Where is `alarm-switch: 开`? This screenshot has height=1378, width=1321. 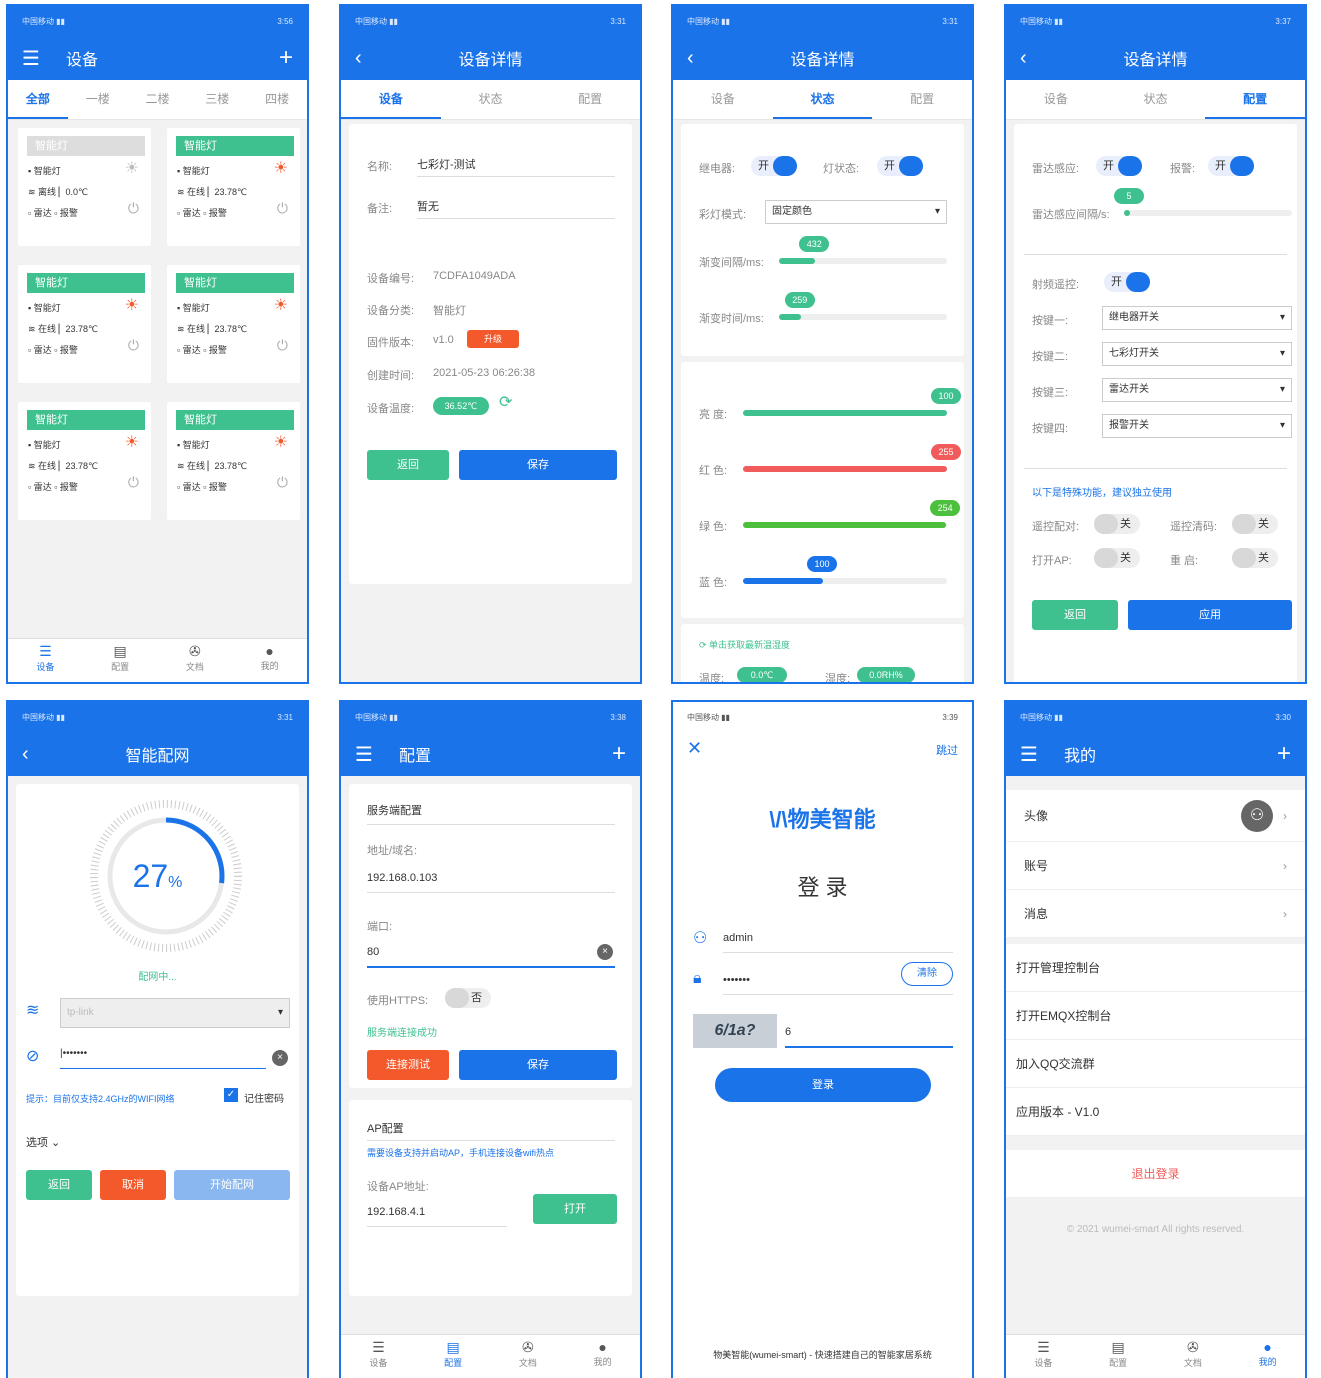
alarm-switch: 开 is located at coordinates (1231, 166).